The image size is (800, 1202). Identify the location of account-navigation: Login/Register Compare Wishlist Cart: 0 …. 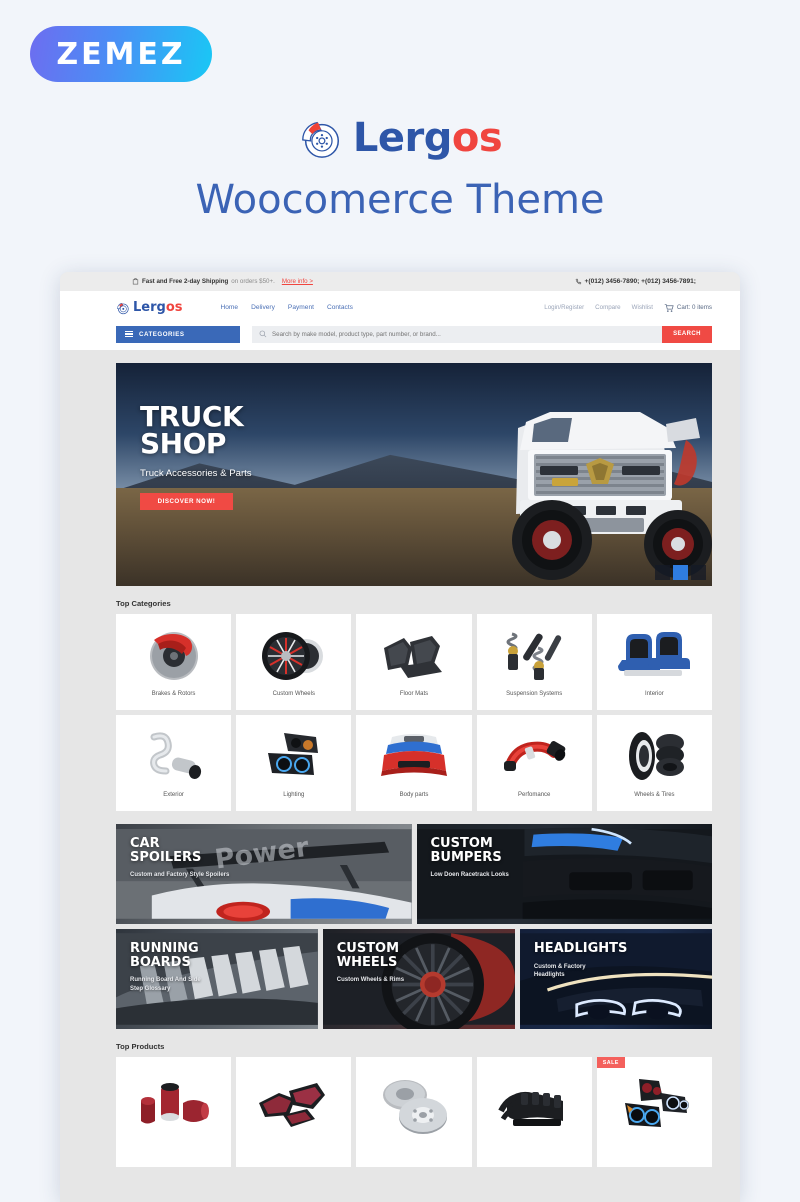
(628, 308).